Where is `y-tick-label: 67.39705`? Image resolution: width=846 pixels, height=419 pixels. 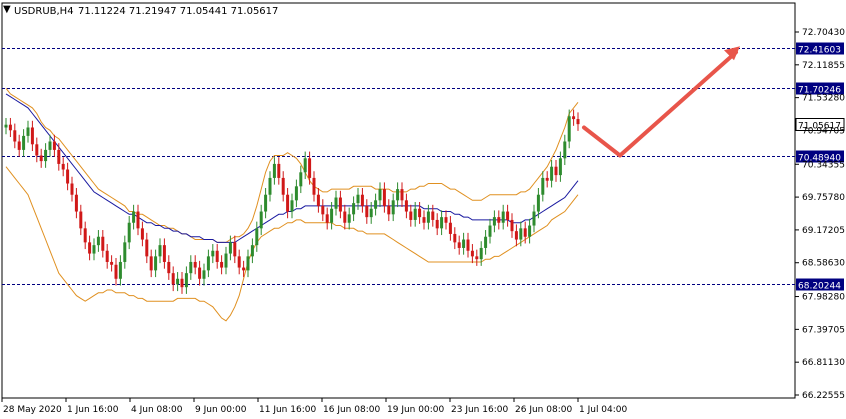
y-tick-label: 67.39705 is located at coordinates (823, 330).